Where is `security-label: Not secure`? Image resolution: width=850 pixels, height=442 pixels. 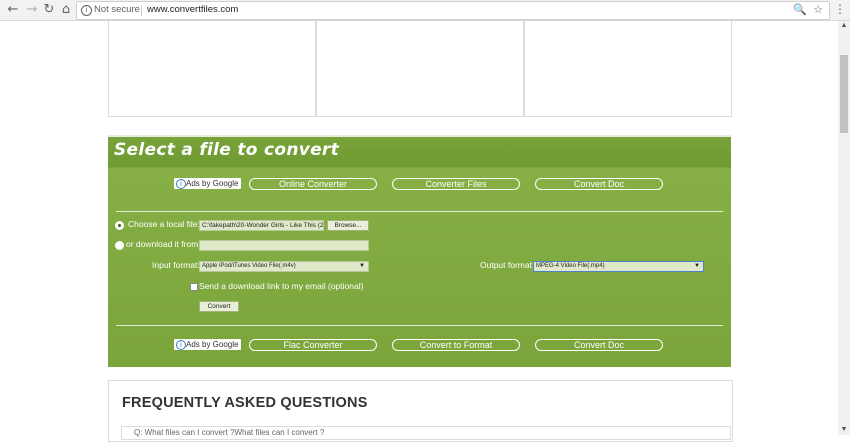 security-label: Not secure is located at coordinates (117, 9).